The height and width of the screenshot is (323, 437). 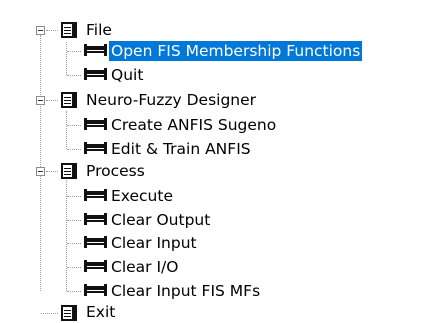 I want to click on tree-item-execute: Execute, so click(x=142, y=196).